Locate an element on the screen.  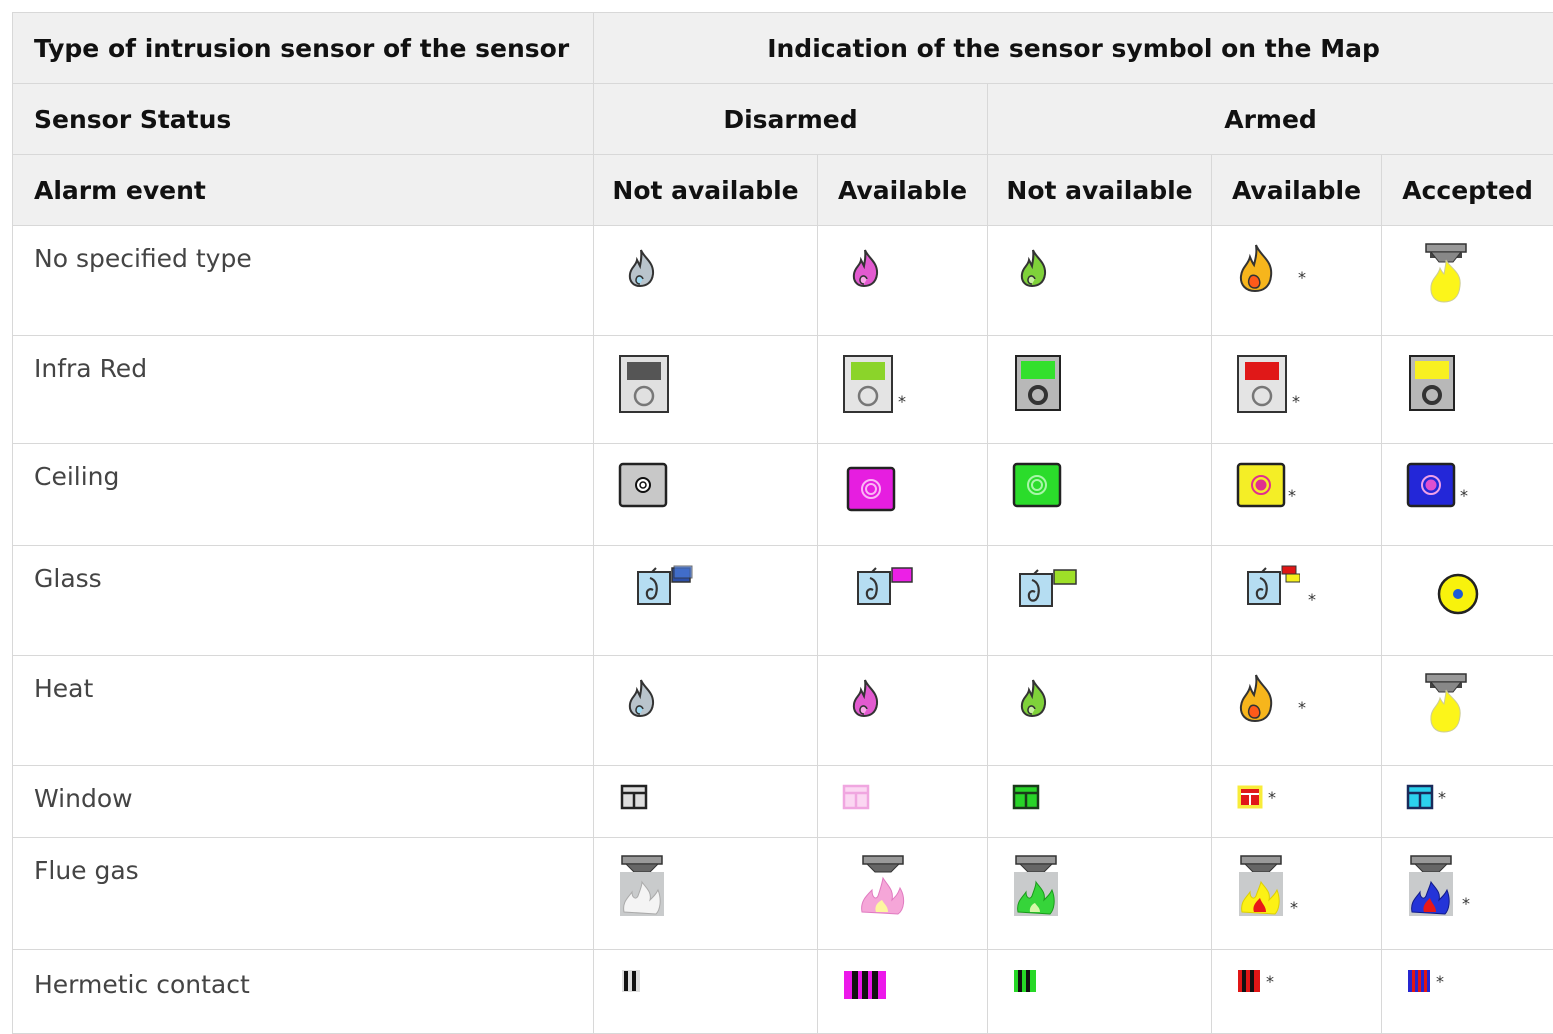
ceiling-yellow-icon is located at coordinates (1261, 485).